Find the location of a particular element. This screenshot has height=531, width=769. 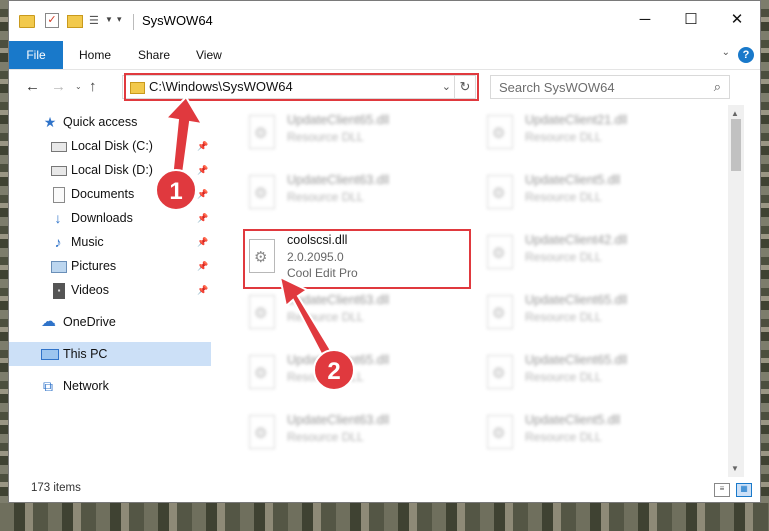

scroll-up-icon: ▲ is located at coordinates (735, 113).